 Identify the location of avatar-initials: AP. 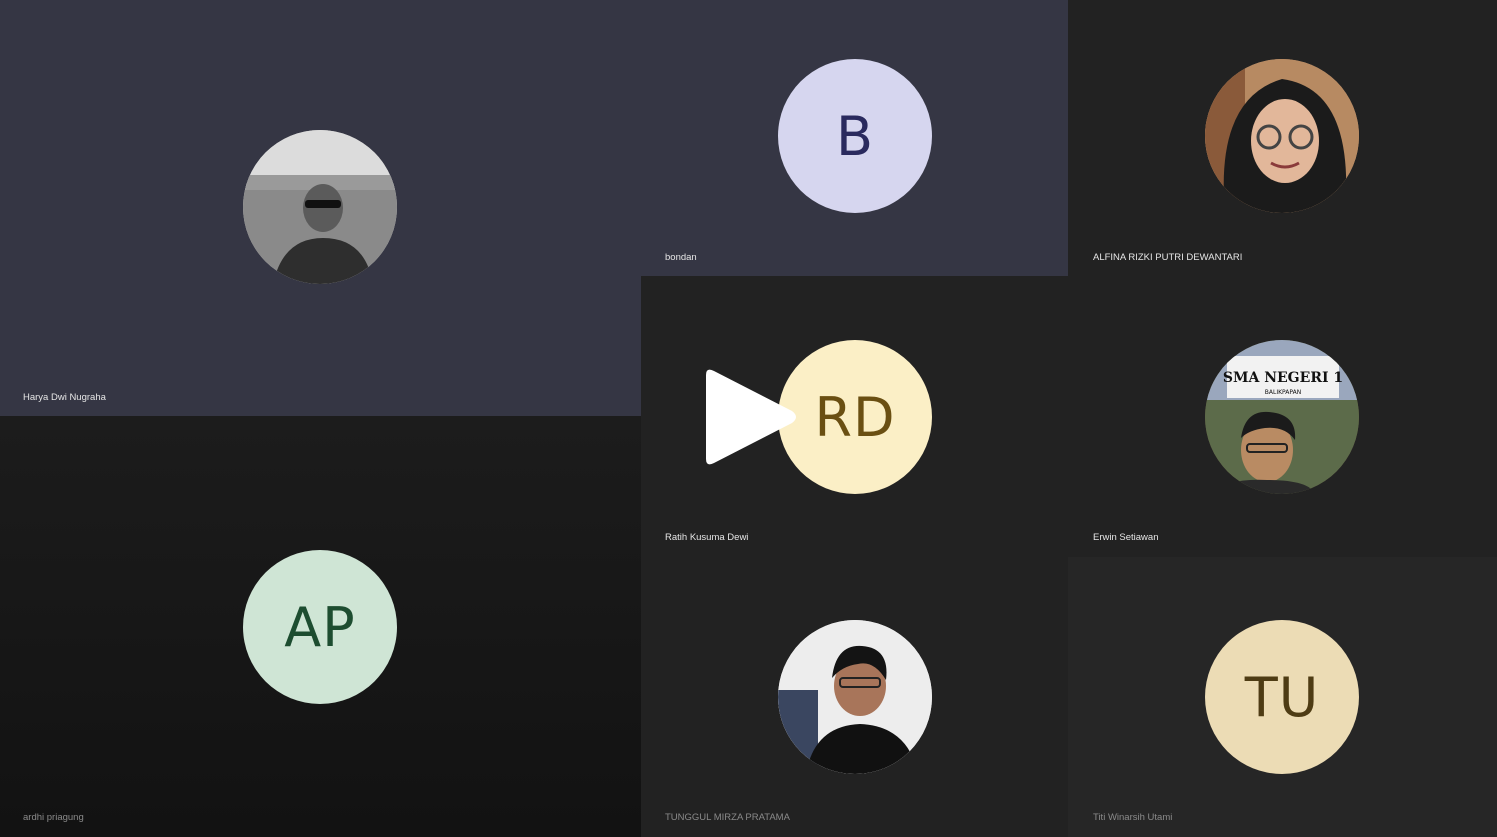
(320, 627).